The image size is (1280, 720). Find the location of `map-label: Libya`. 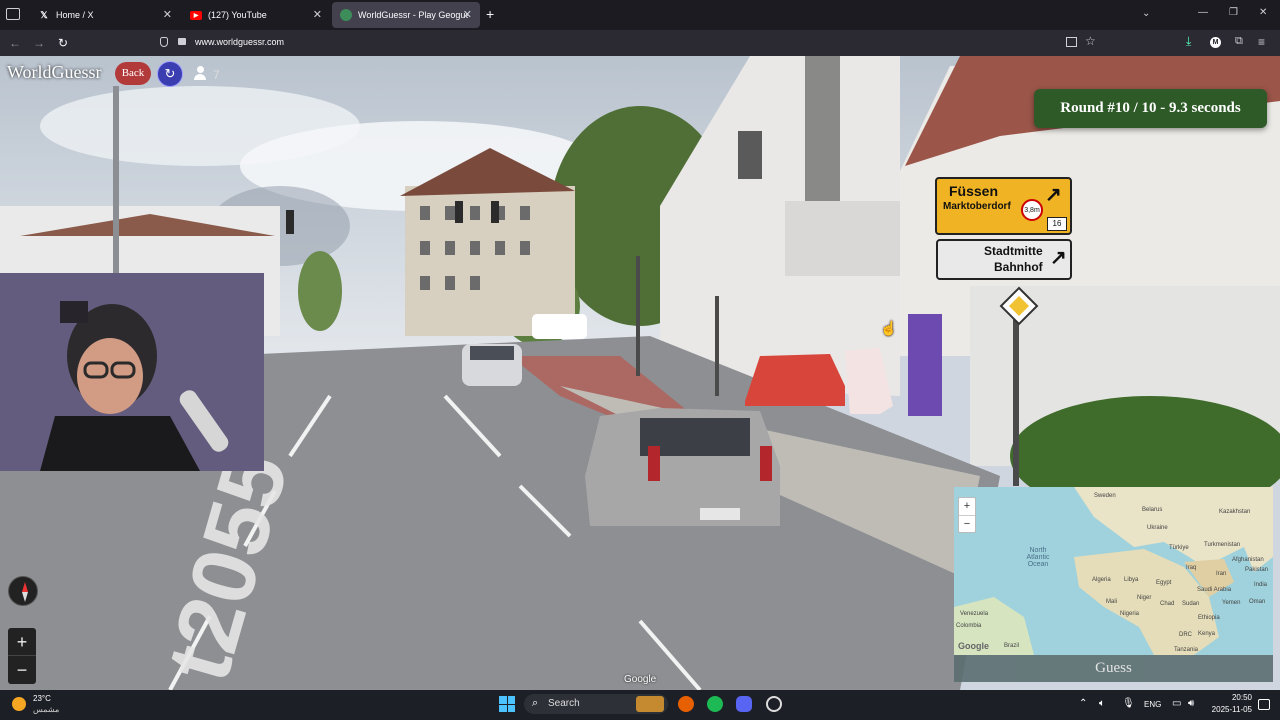

map-label: Libya is located at coordinates (1131, 580).